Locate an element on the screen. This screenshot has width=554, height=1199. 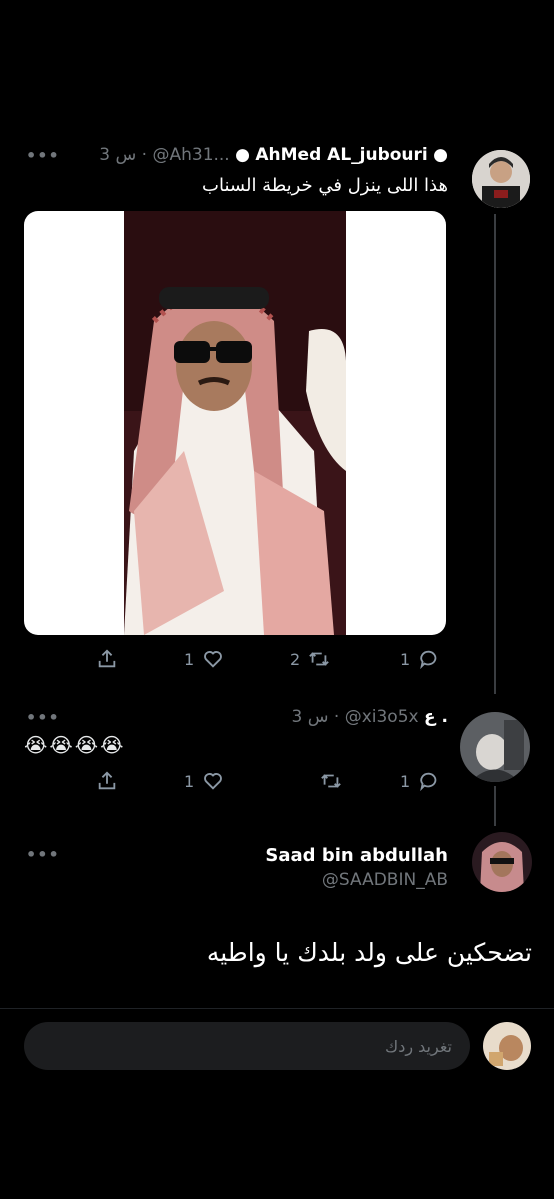
retweet-button is located at coordinates (327, 781).